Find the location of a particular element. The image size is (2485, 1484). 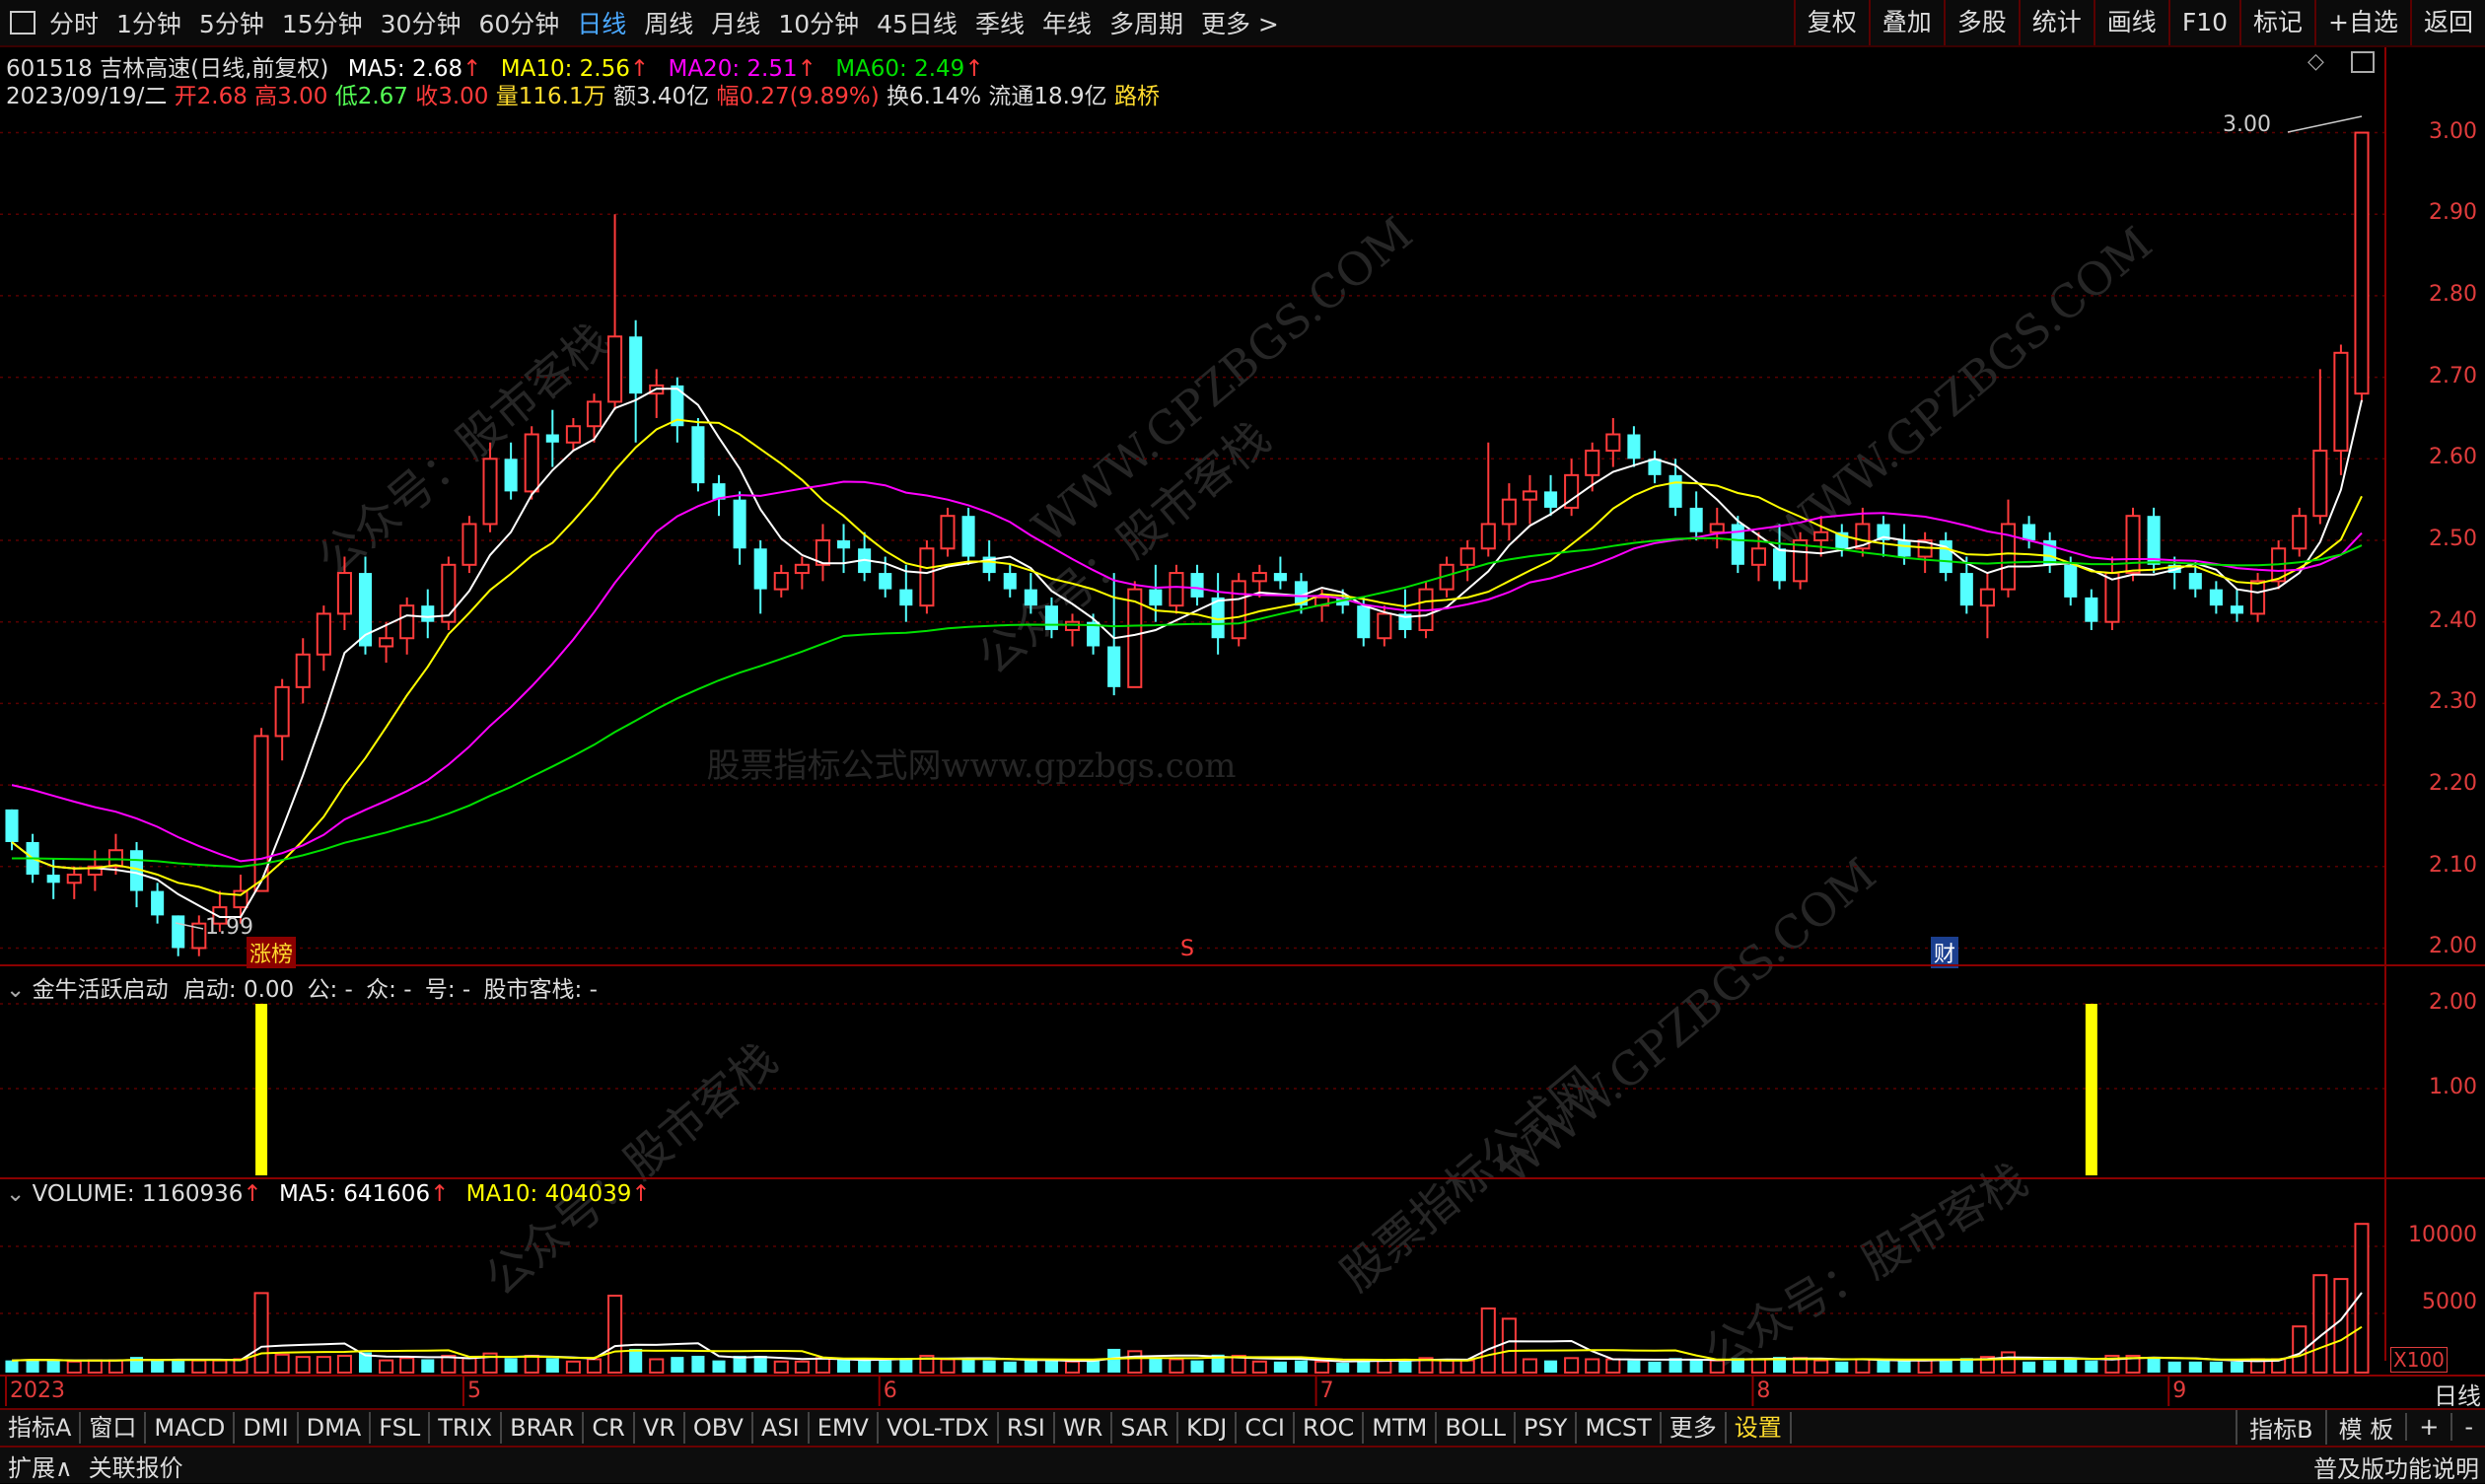

panel-separator is located at coordinates (1242, 1178).